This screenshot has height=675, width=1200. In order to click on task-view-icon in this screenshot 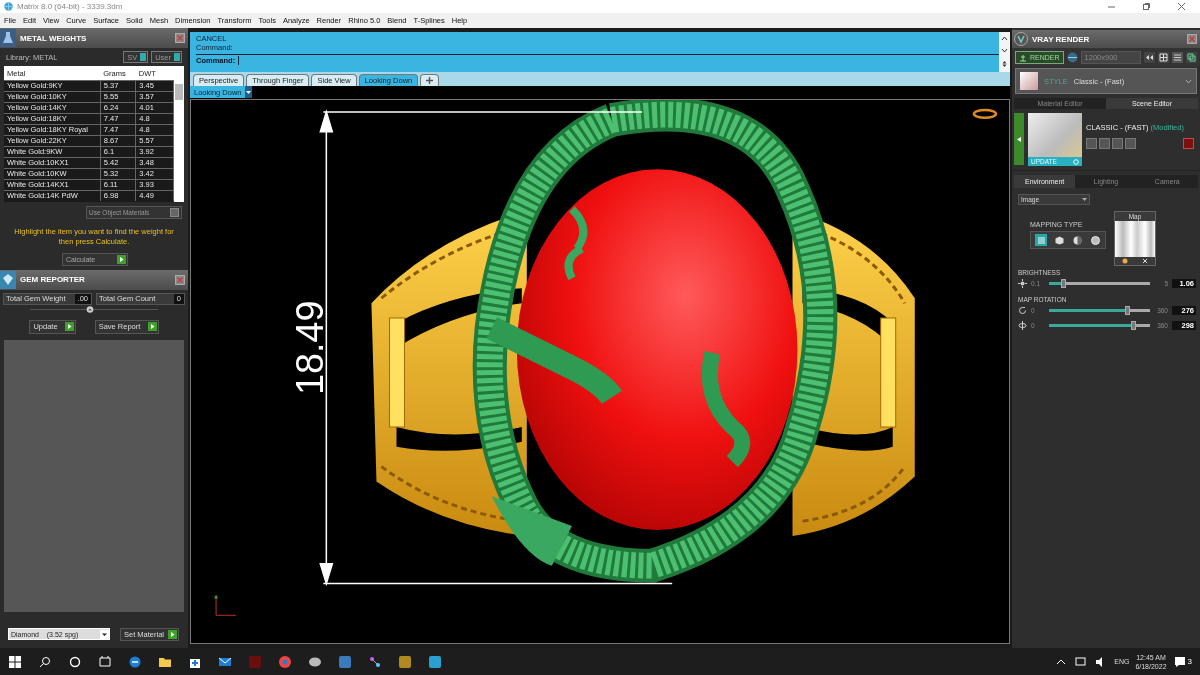, I will do `click(105, 661)`.